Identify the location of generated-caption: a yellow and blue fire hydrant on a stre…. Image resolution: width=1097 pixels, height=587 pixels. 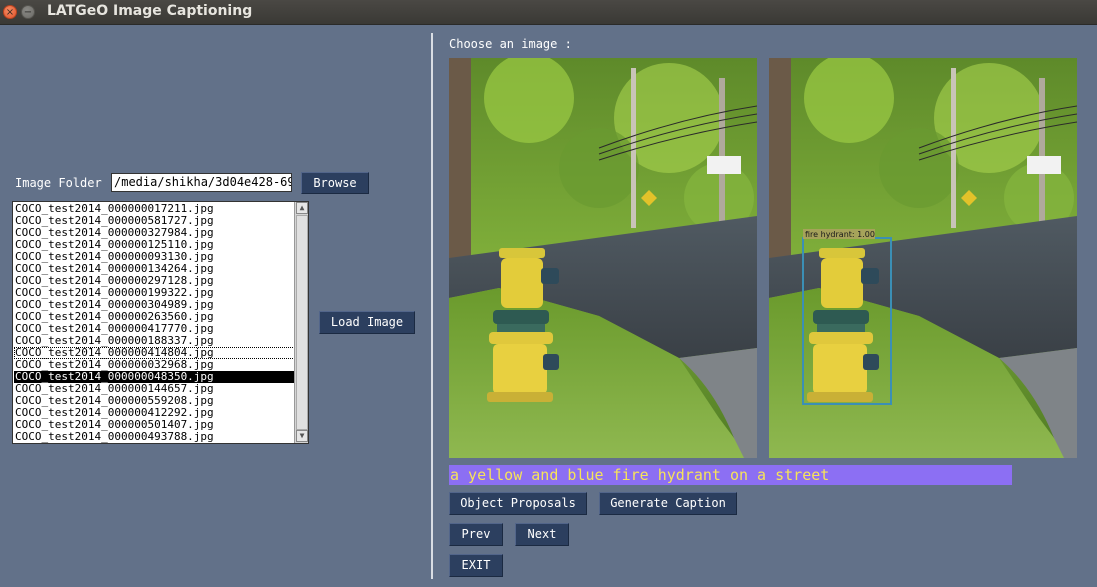
(730, 475).